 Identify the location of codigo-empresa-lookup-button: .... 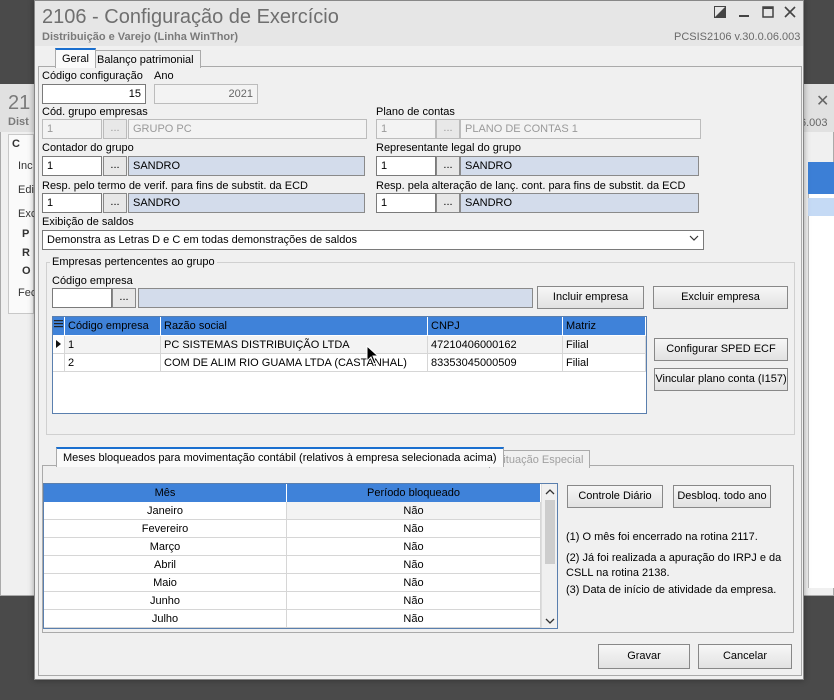
(124, 298).